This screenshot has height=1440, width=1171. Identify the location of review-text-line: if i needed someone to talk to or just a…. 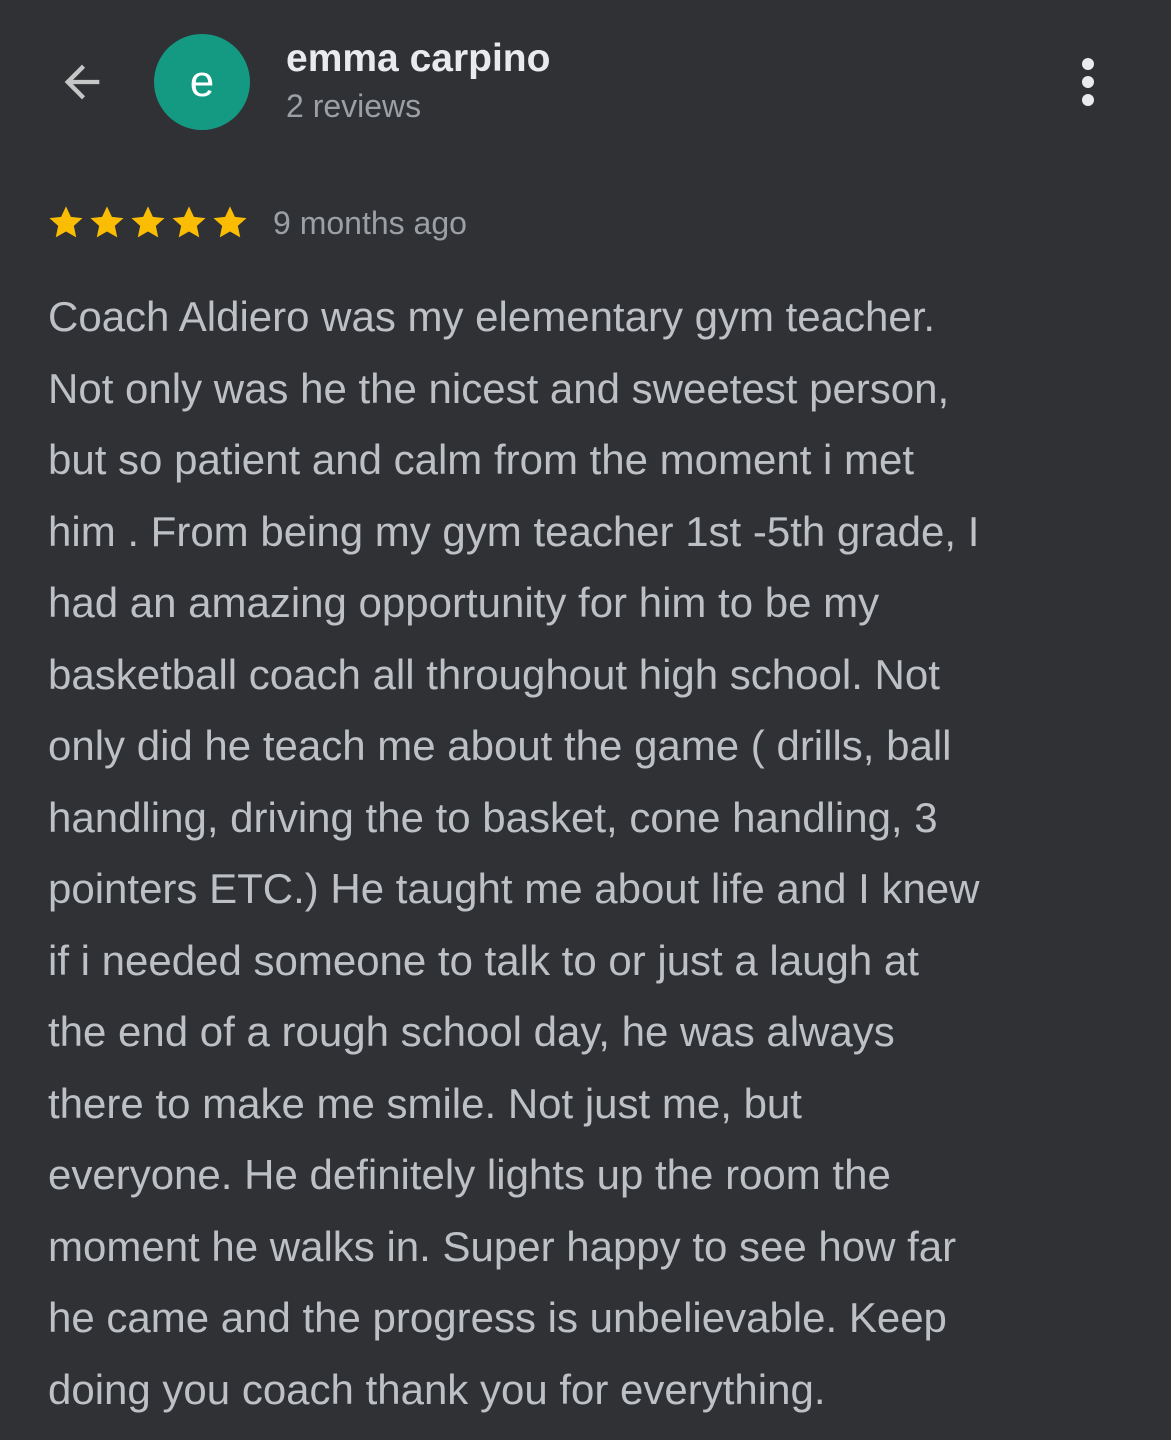
(483, 960).